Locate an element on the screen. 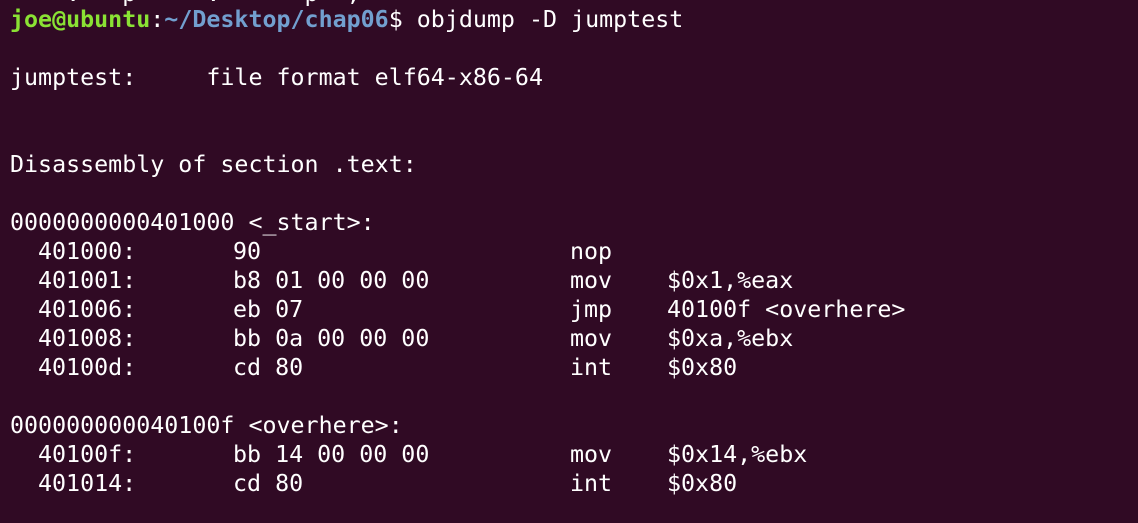 This screenshot has width=1138, height=523. instruction-mnemonic: nop is located at coordinates (591, 251).